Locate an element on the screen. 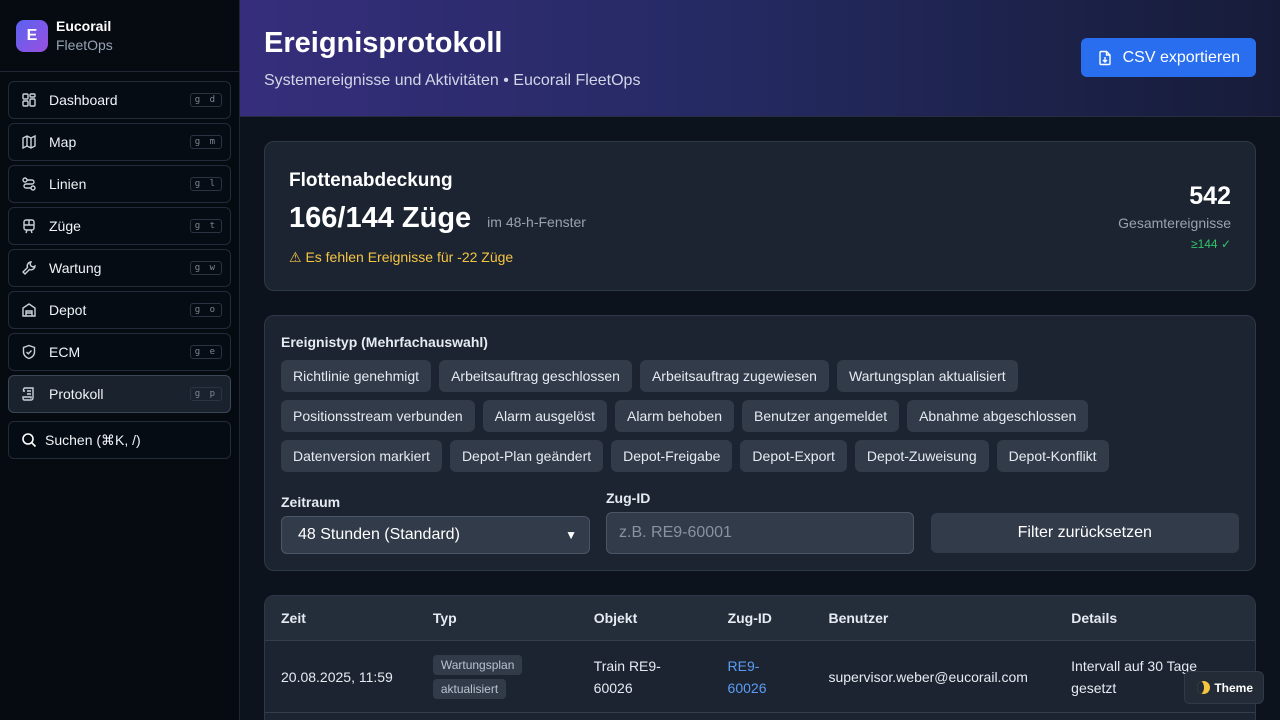 This screenshot has height=720, width=1280. sidebar-item-linien: Linien g l is located at coordinates (119, 184).